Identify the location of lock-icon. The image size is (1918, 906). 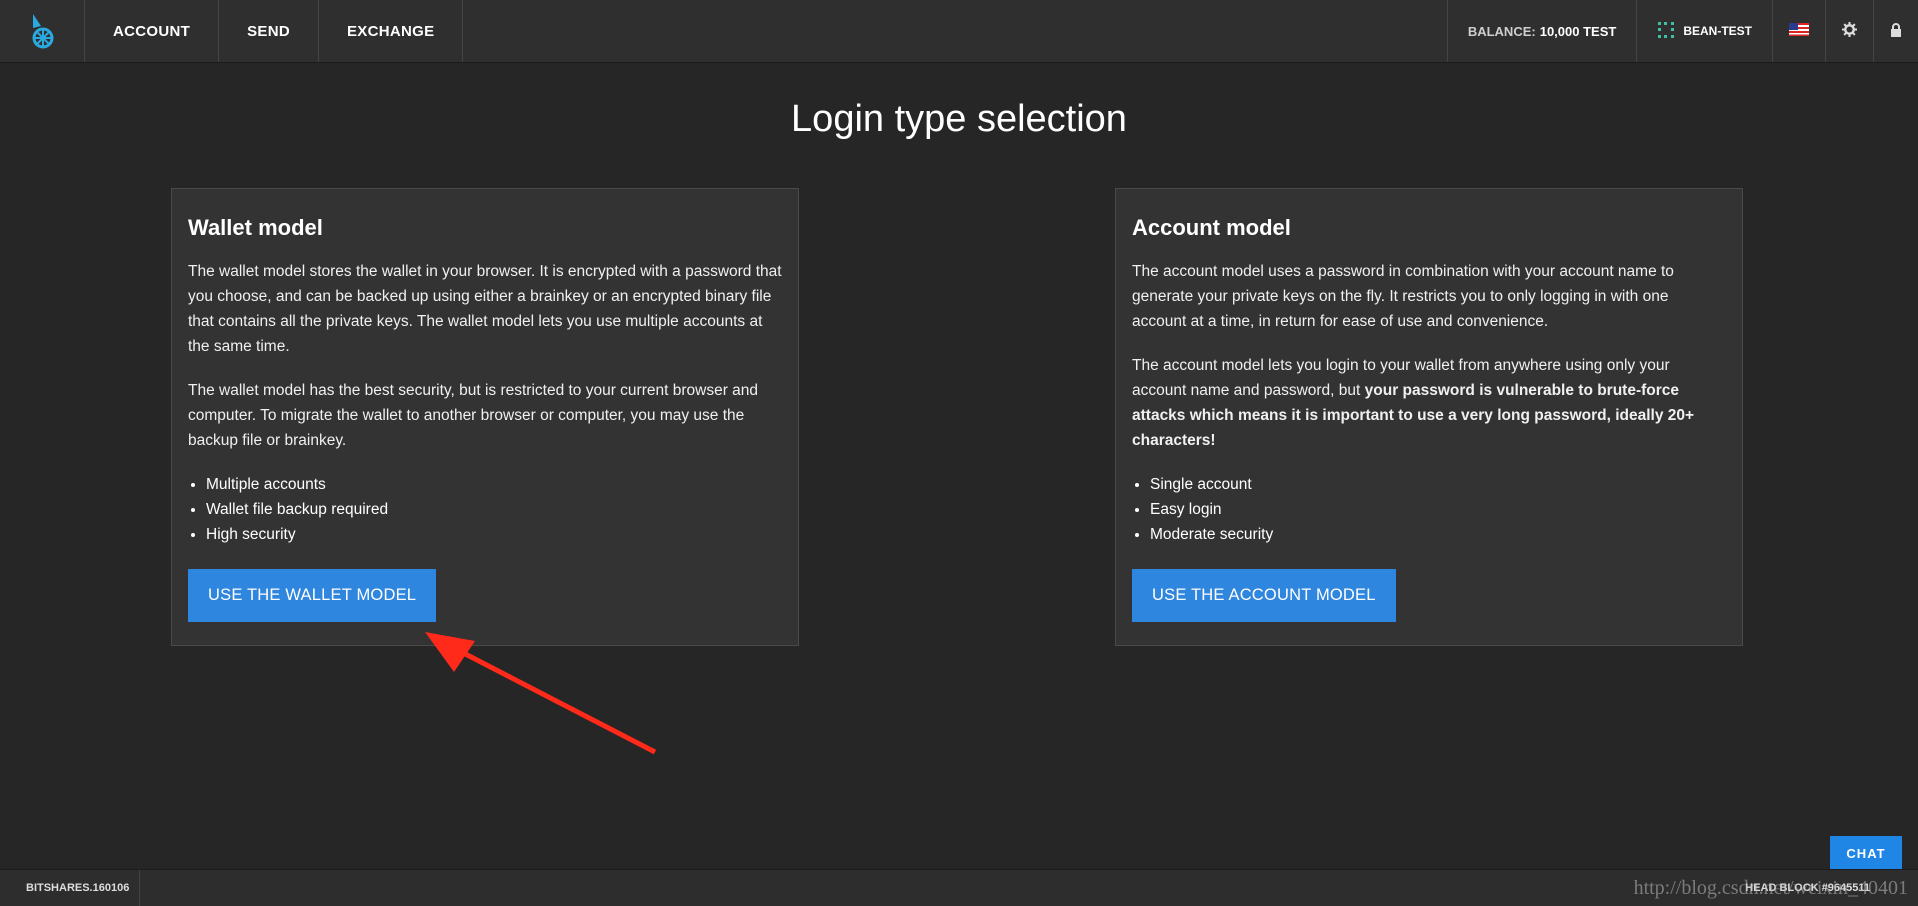
(1896, 31).